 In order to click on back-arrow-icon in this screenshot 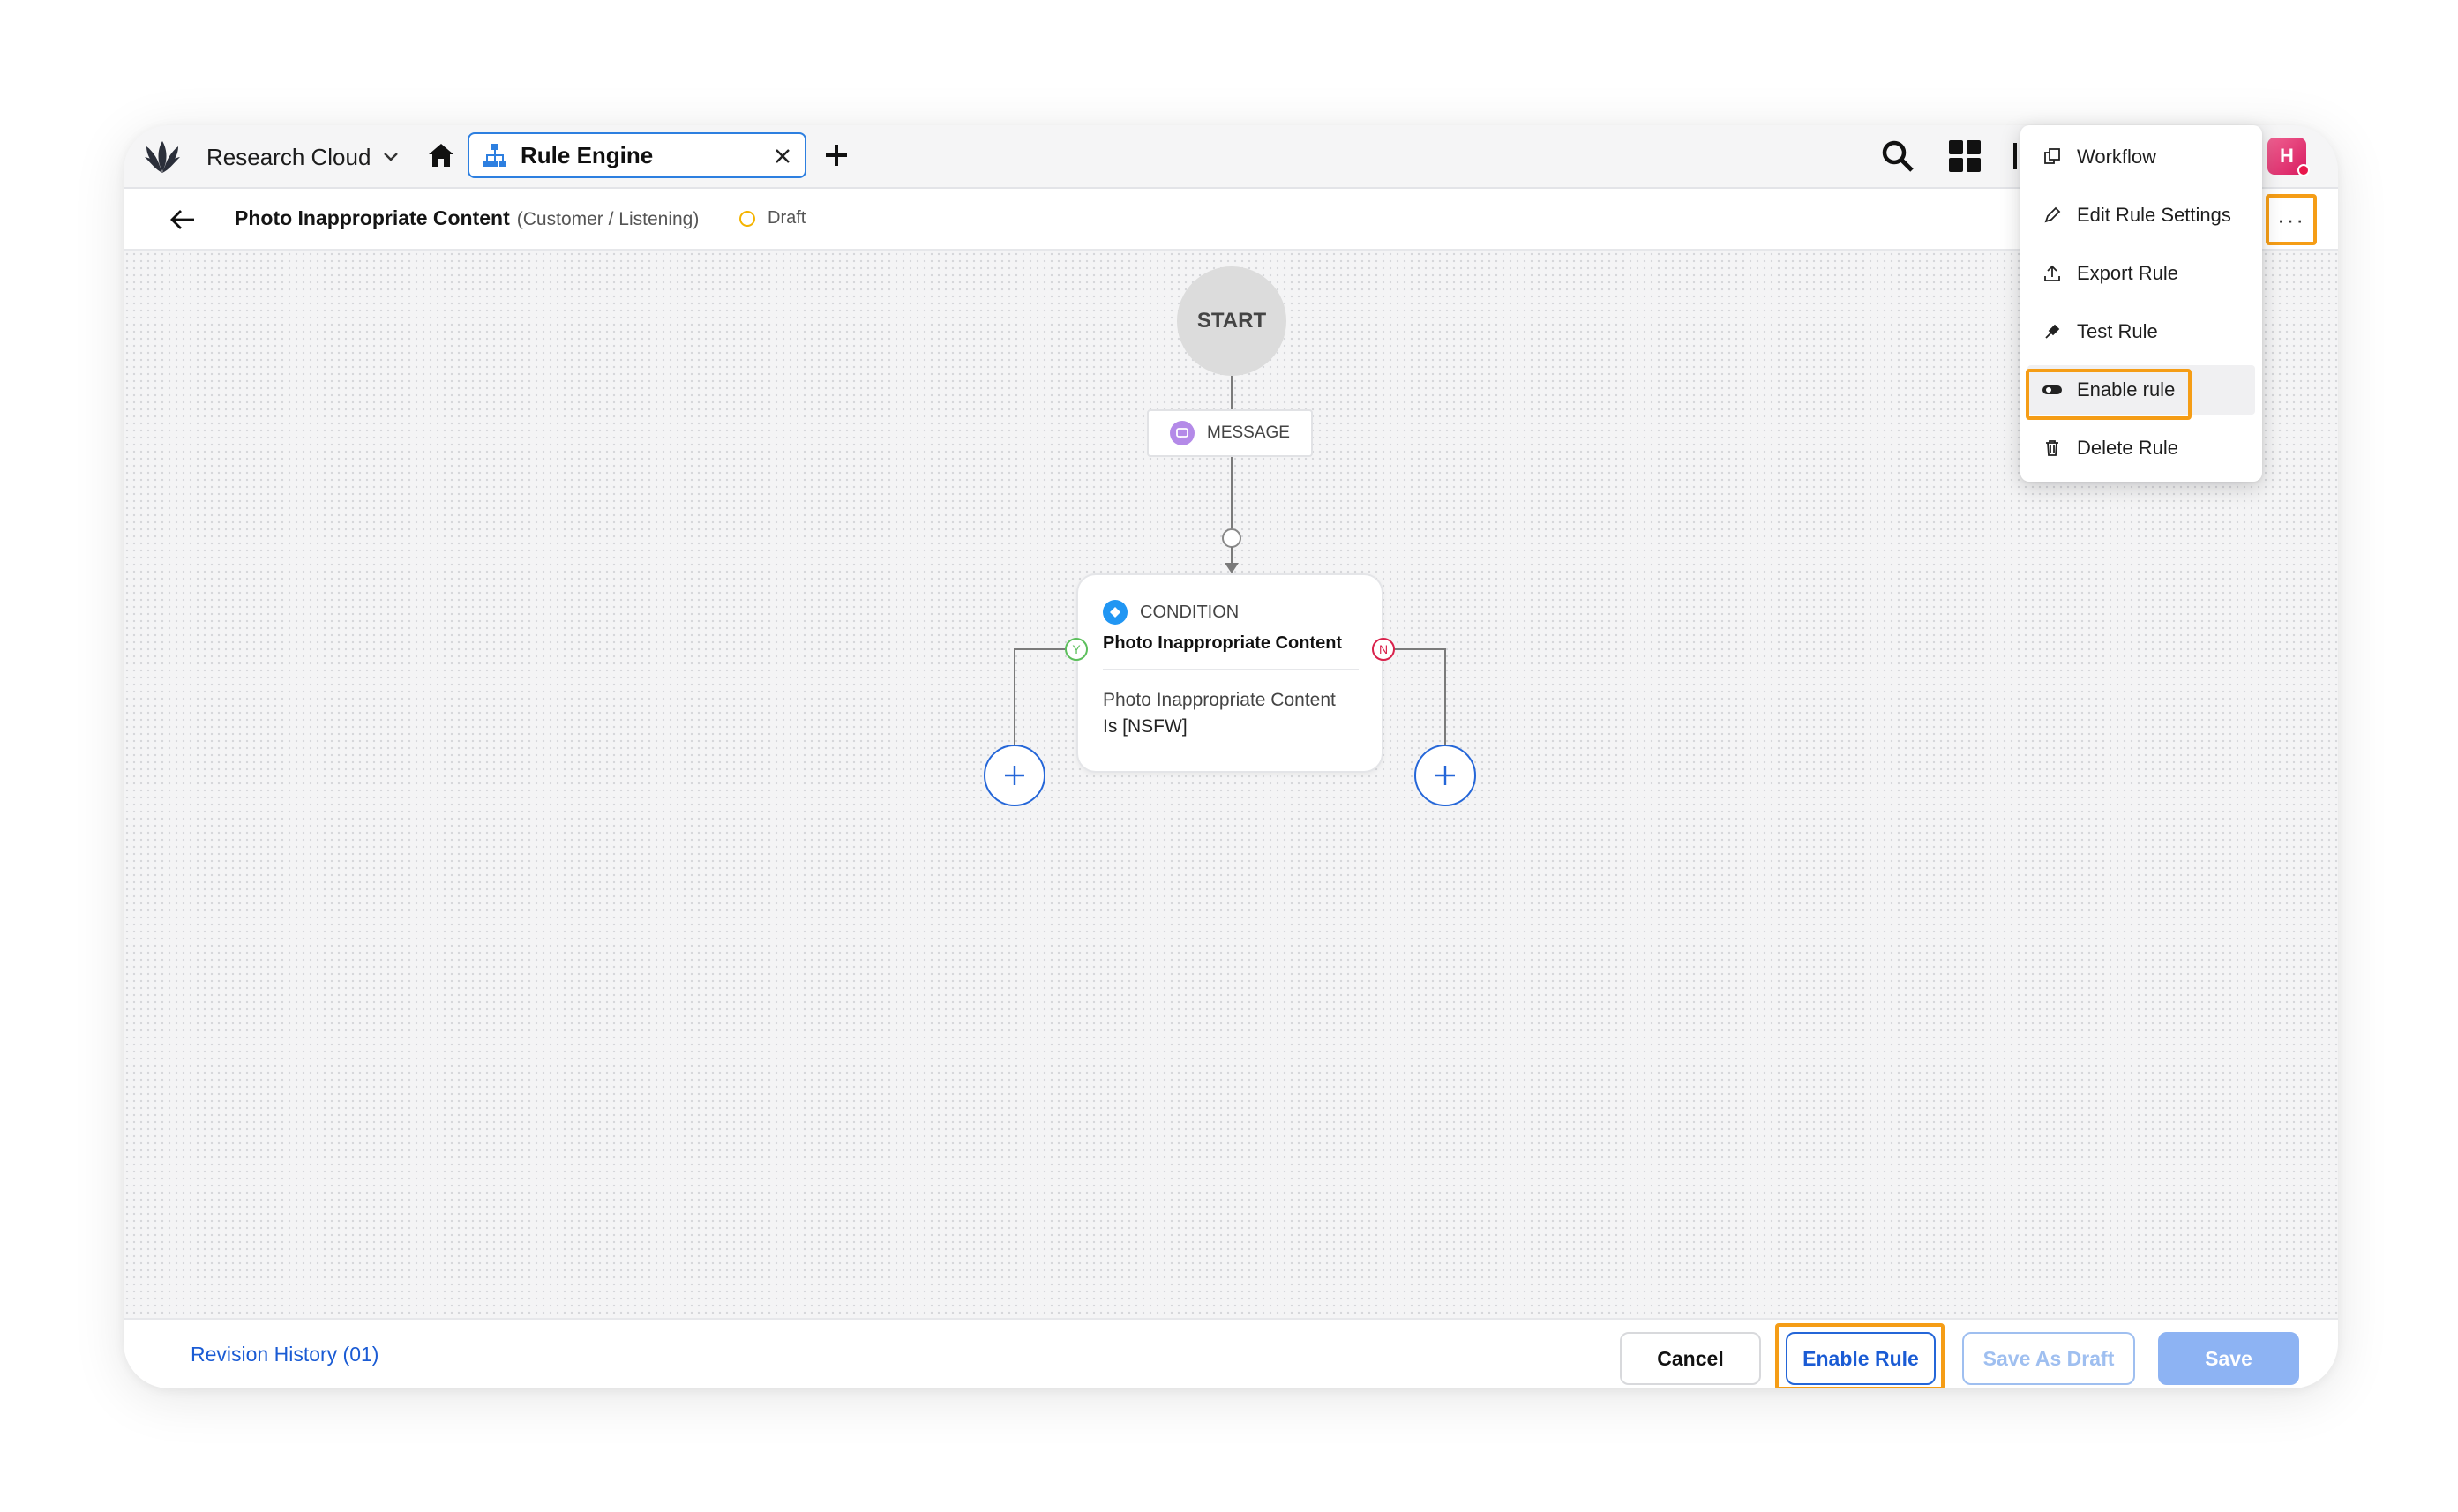, I will do `click(183, 219)`.